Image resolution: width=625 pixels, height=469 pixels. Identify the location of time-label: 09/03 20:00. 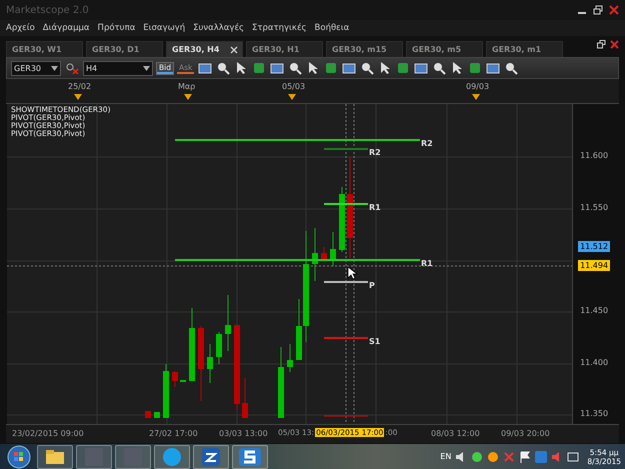
(525, 433).